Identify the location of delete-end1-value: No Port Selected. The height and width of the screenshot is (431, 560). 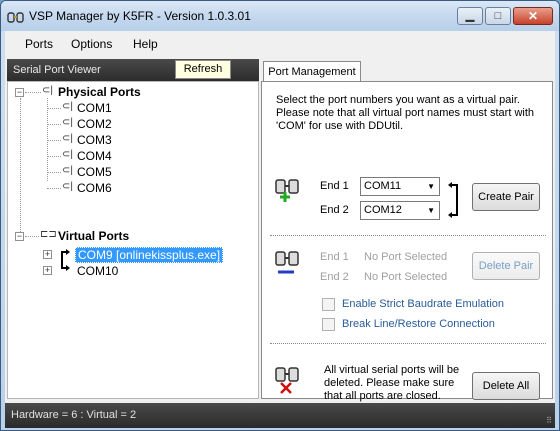
(406, 257).